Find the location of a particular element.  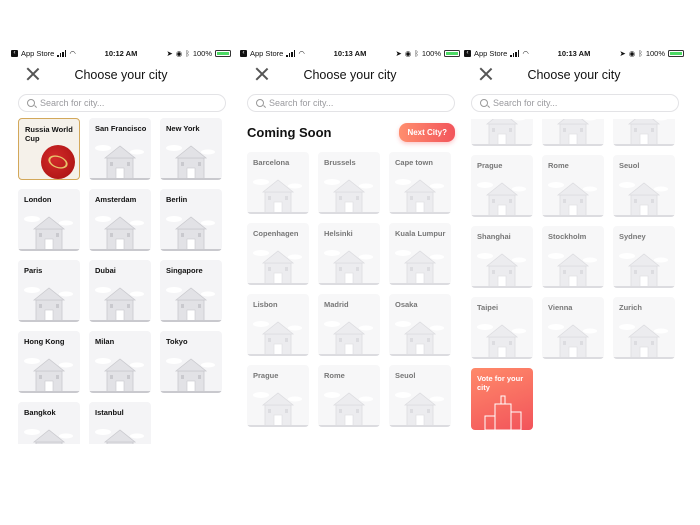

city-tile: Berlin is located at coordinates (191, 220).